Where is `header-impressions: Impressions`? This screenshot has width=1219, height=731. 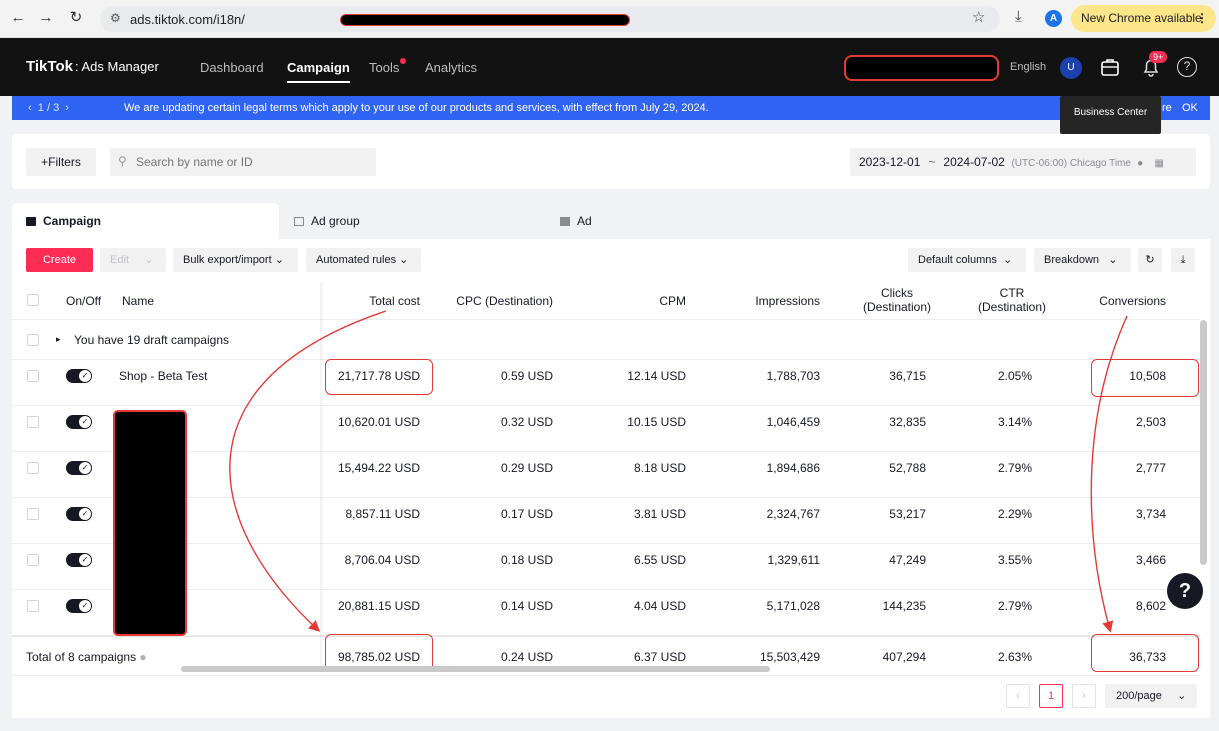 header-impressions: Impressions is located at coordinates (751, 301).